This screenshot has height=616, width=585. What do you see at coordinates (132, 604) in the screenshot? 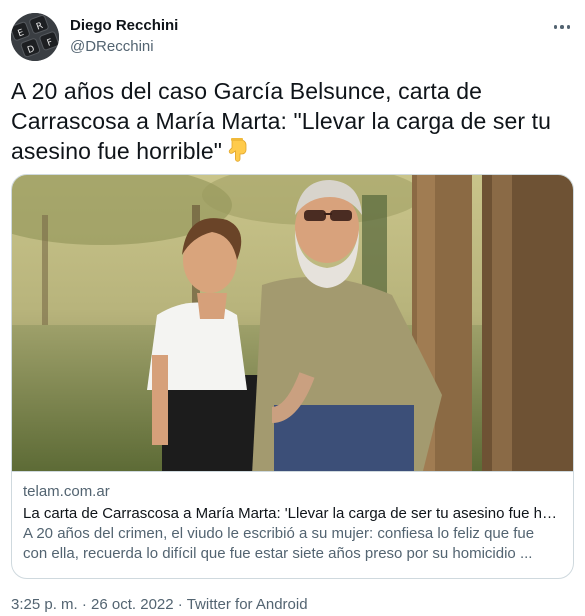
I see `tweet-date: 26 oct. 2022` at bounding box center [132, 604].